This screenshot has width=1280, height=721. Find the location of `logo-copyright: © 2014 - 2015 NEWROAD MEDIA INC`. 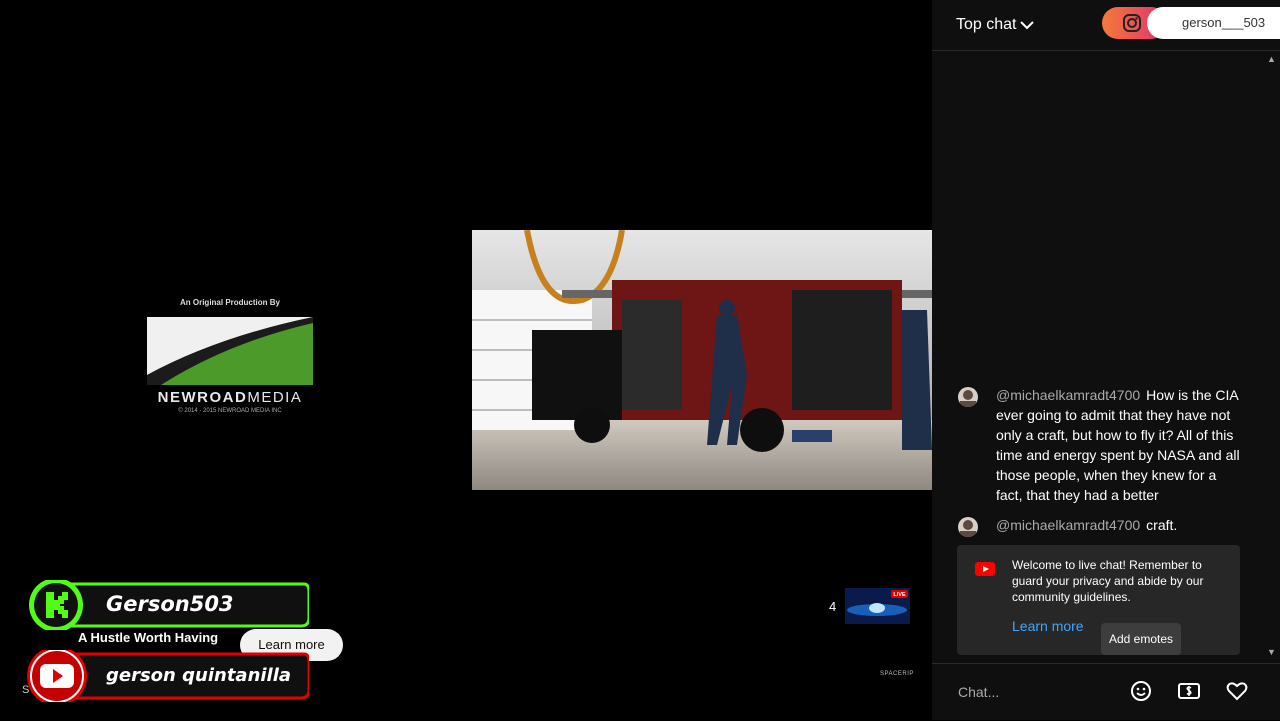

logo-copyright: © 2014 - 2015 NEWROAD MEDIA INC is located at coordinates (230, 411).